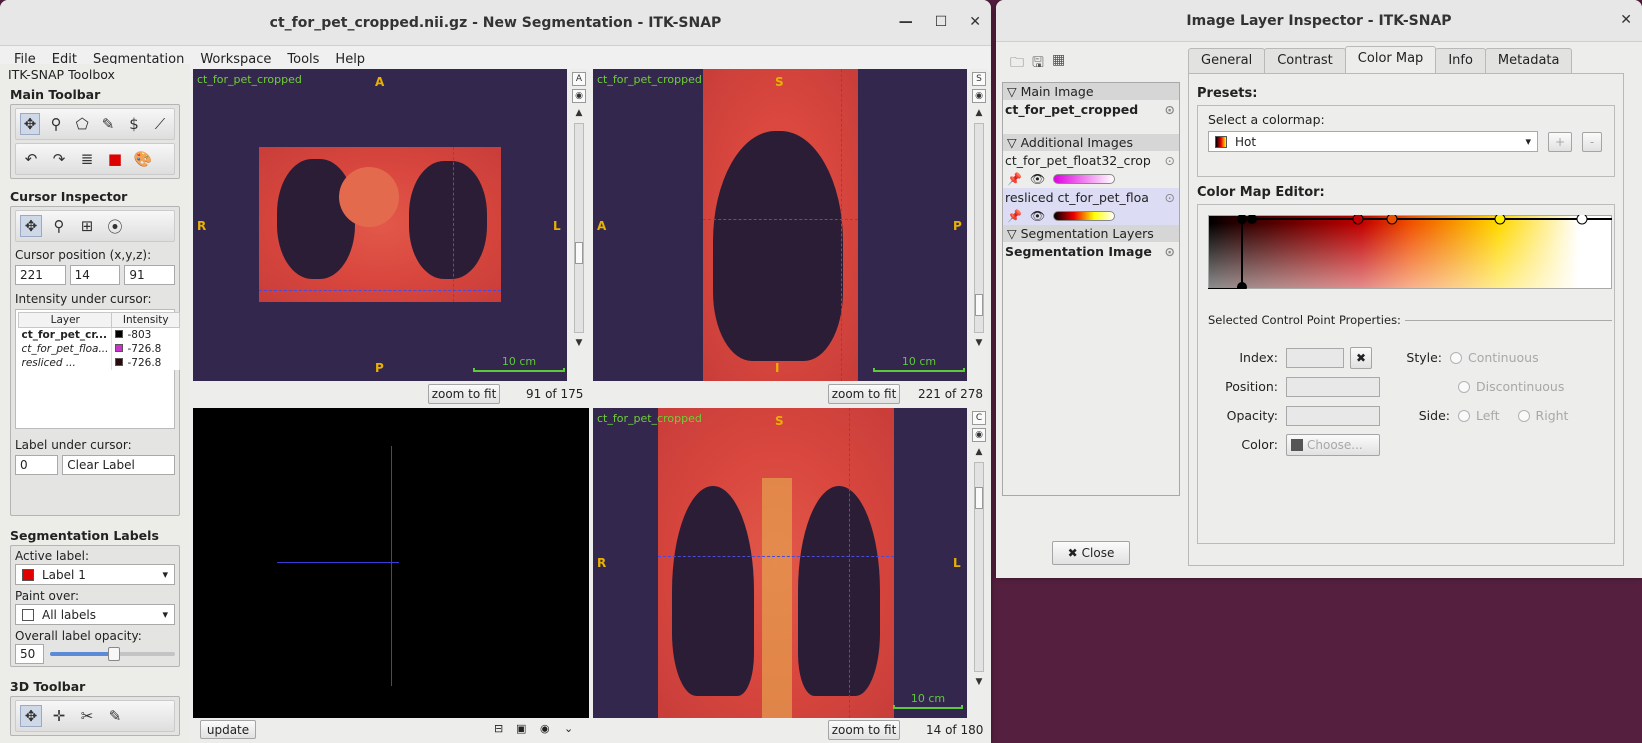  What do you see at coordinates (82, 124) in the screenshot?
I see `polygon-tool-icon: ⬠` at bounding box center [82, 124].